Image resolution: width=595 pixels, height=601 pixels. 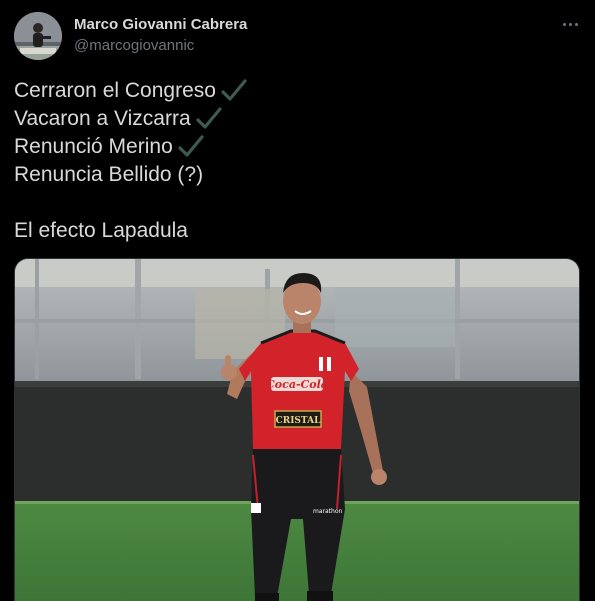 I want to click on tweet-line: El efecto Lapadula, so click(x=296, y=231).